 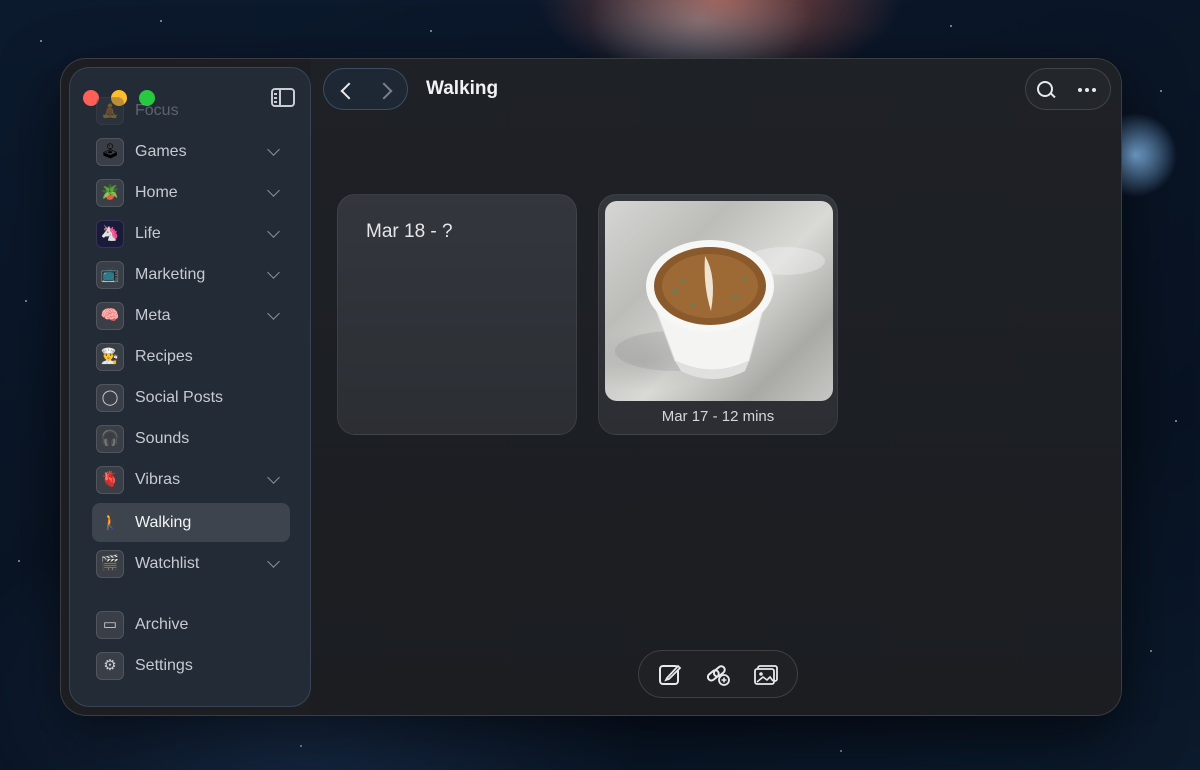 I want to click on heart-emoji-icon: 🫀, so click(x=110, y=479).